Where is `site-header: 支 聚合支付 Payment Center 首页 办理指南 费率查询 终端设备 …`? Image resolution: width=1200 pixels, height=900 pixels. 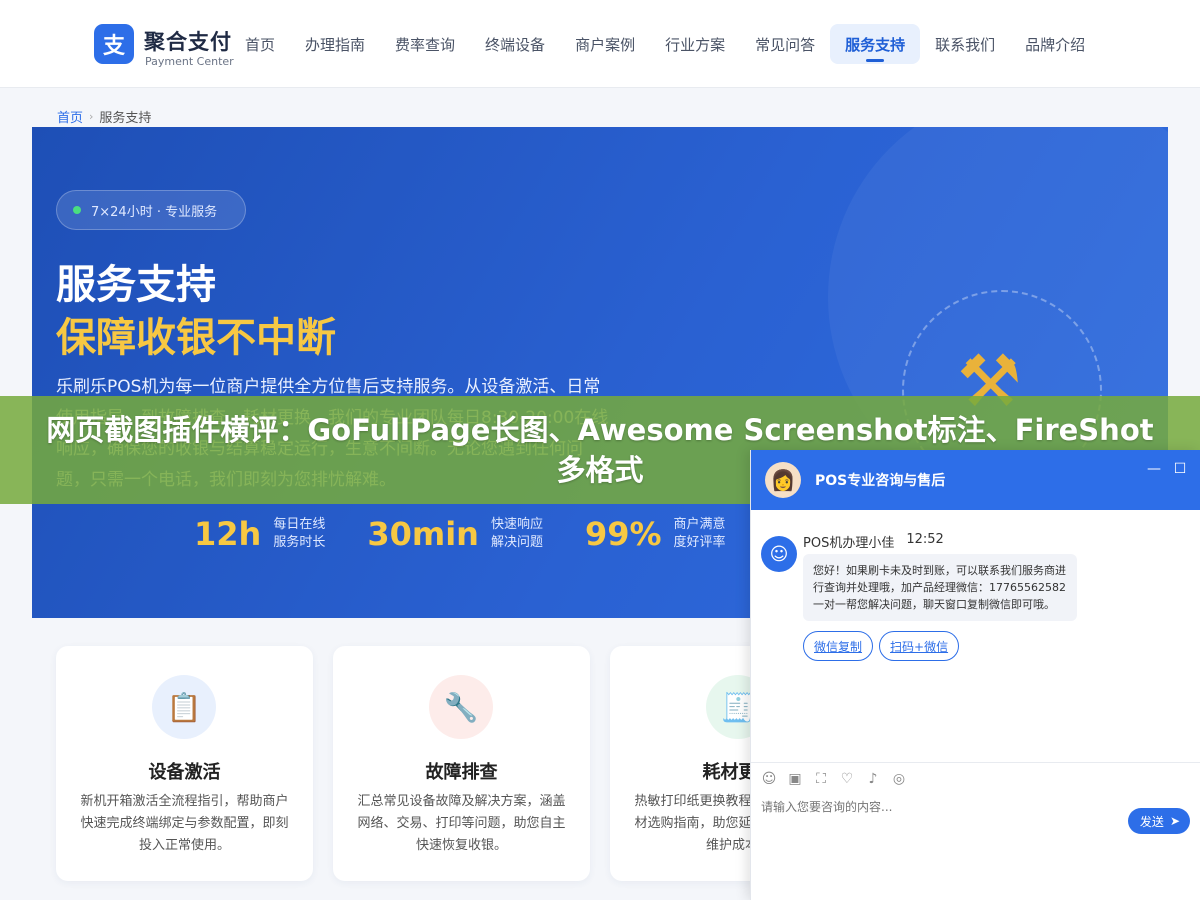
site-header: 支 聚合支付 Payment Center 首页 办理指南 费率查询 终端设备 … is located at coordinates (600, 44).